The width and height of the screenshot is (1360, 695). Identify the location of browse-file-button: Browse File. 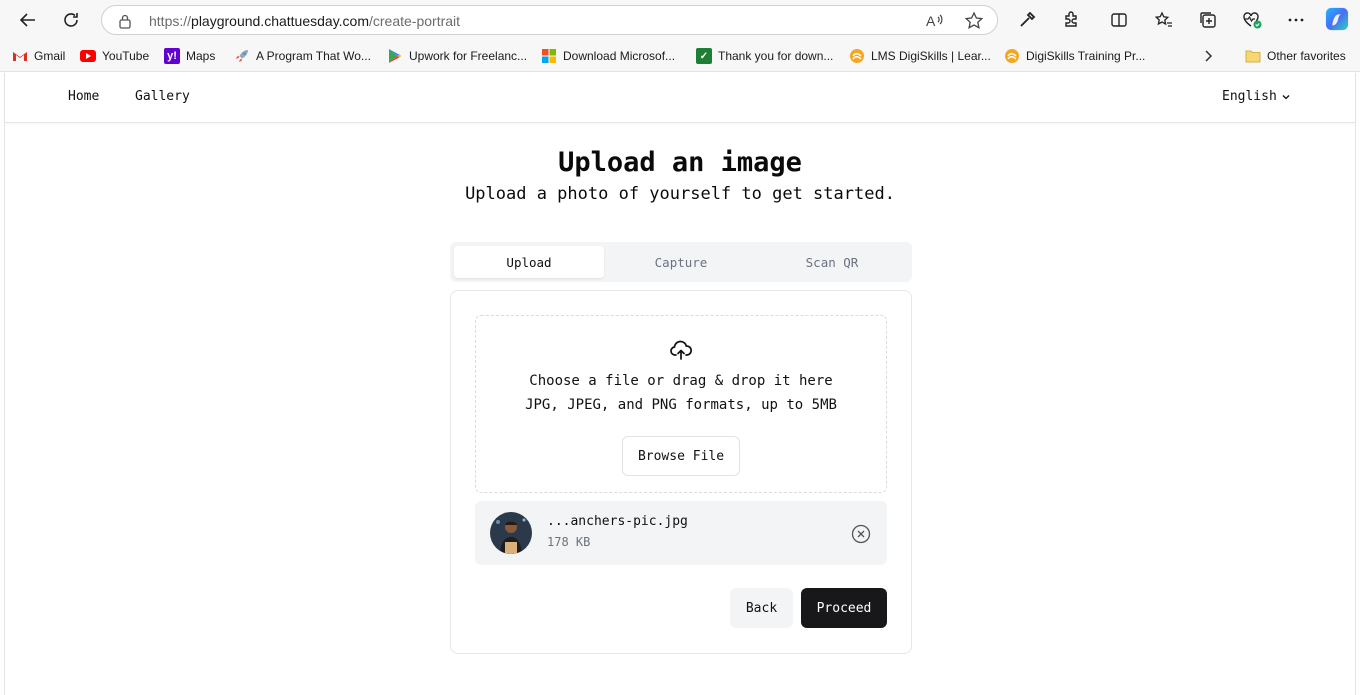
(681, 456).